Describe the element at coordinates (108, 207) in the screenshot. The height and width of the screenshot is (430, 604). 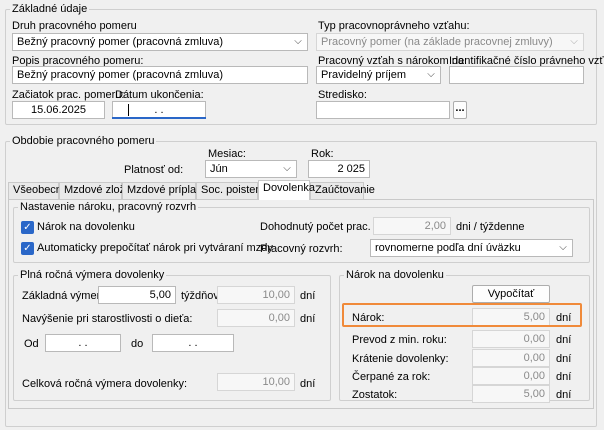
I see `settings-title: Nastavenie nároku, pracovný rozvrh` at that location.